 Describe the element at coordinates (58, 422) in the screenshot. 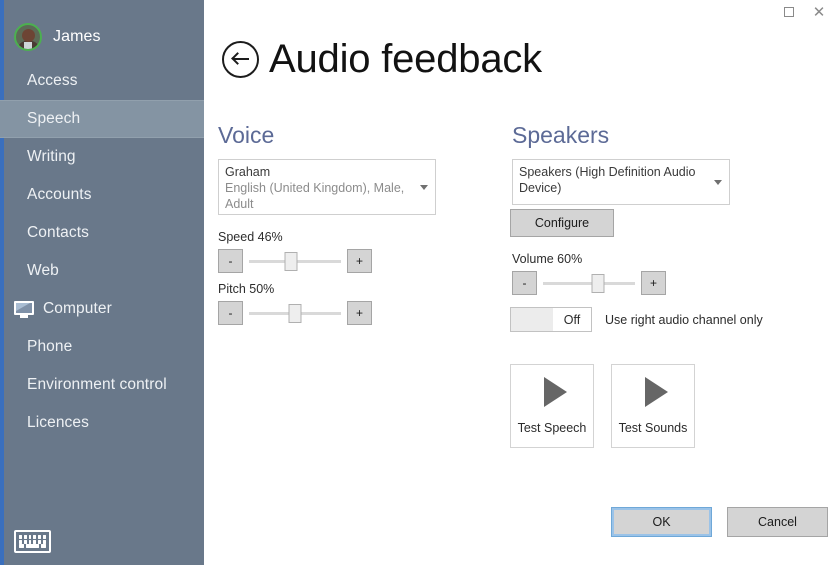

I see `sidebar-item-label: Licences` at that location.